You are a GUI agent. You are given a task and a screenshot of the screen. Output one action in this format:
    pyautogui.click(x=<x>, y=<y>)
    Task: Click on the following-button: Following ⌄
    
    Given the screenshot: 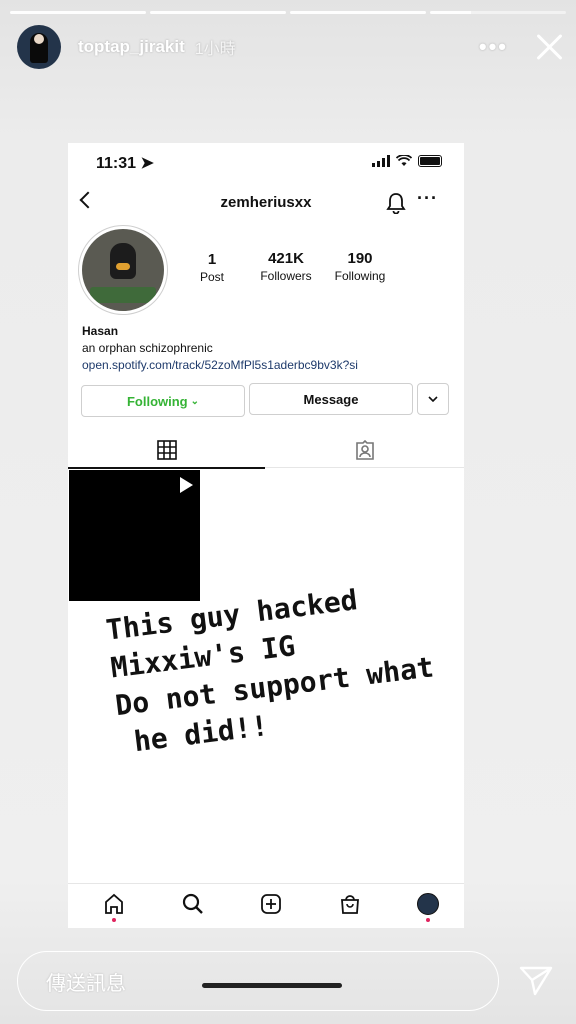 What is the action you would take?
    pyautogui.click(x=163, y=401)
    